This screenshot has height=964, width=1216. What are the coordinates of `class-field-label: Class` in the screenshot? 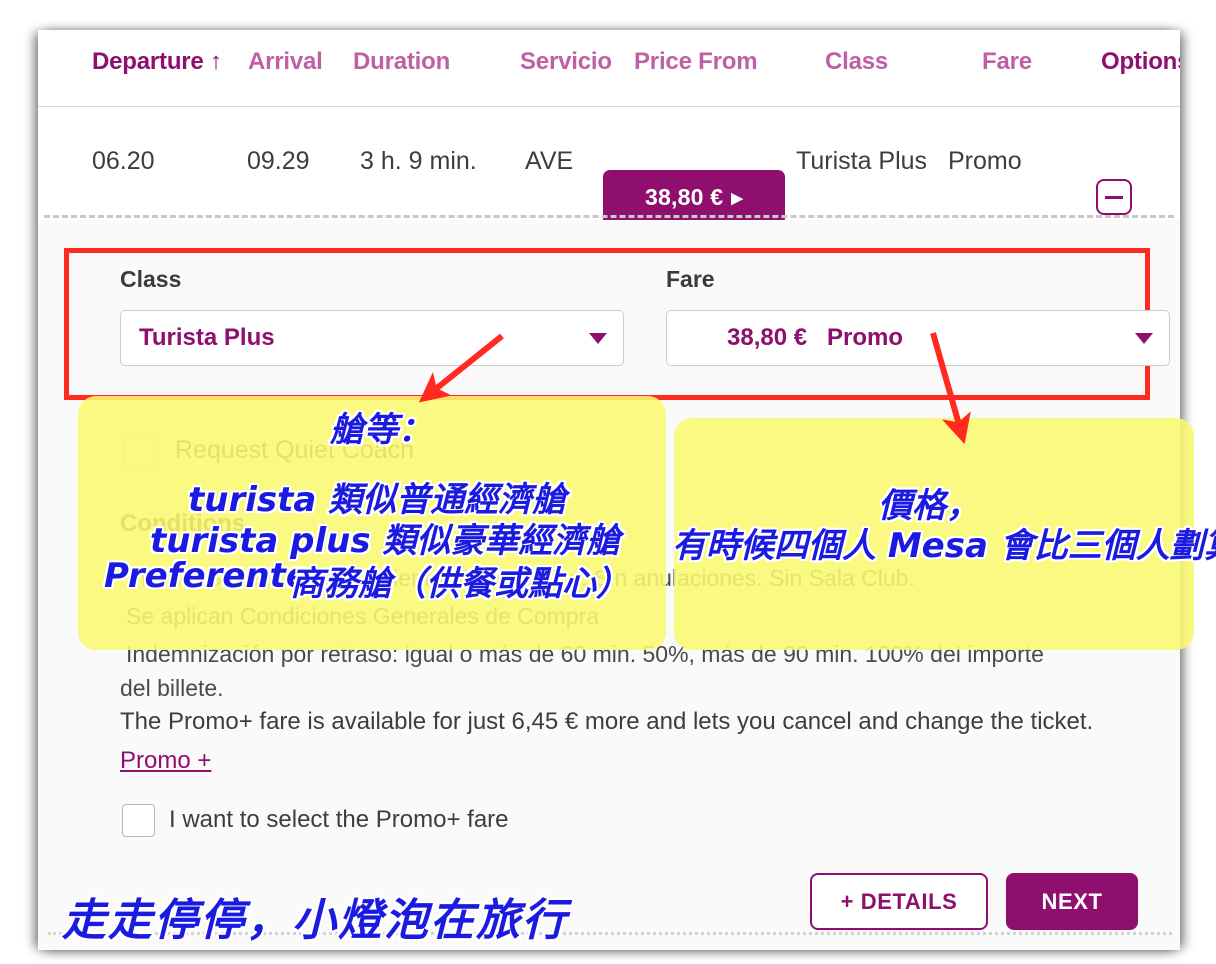 It's located at (151, 279).